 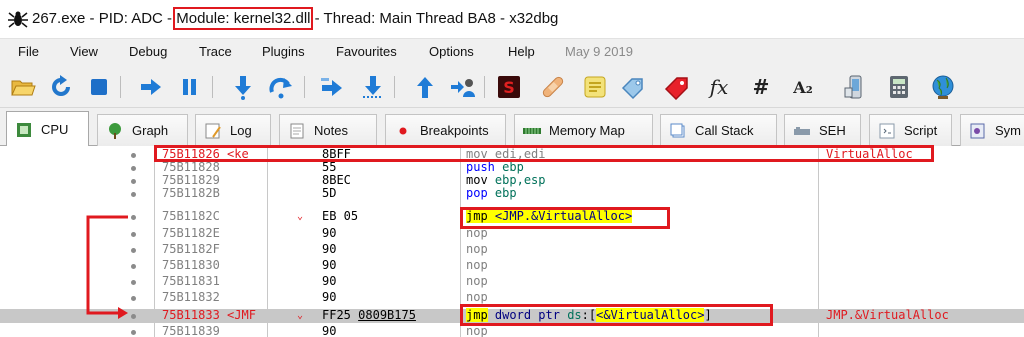 What do you see at coordinates (24, 129) in the screenshot?
I see `cpu-icon` at bounding box center [24, 129].